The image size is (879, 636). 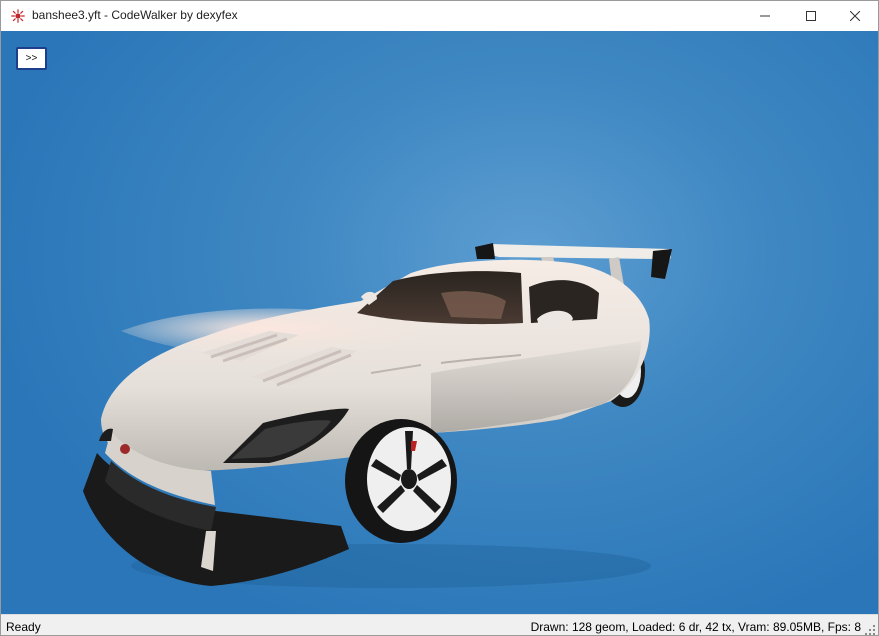 What do you see at coordinates (18, 16) in the screenshot?
I see `codewalker-app-icon` at bounding box center [18, 16].